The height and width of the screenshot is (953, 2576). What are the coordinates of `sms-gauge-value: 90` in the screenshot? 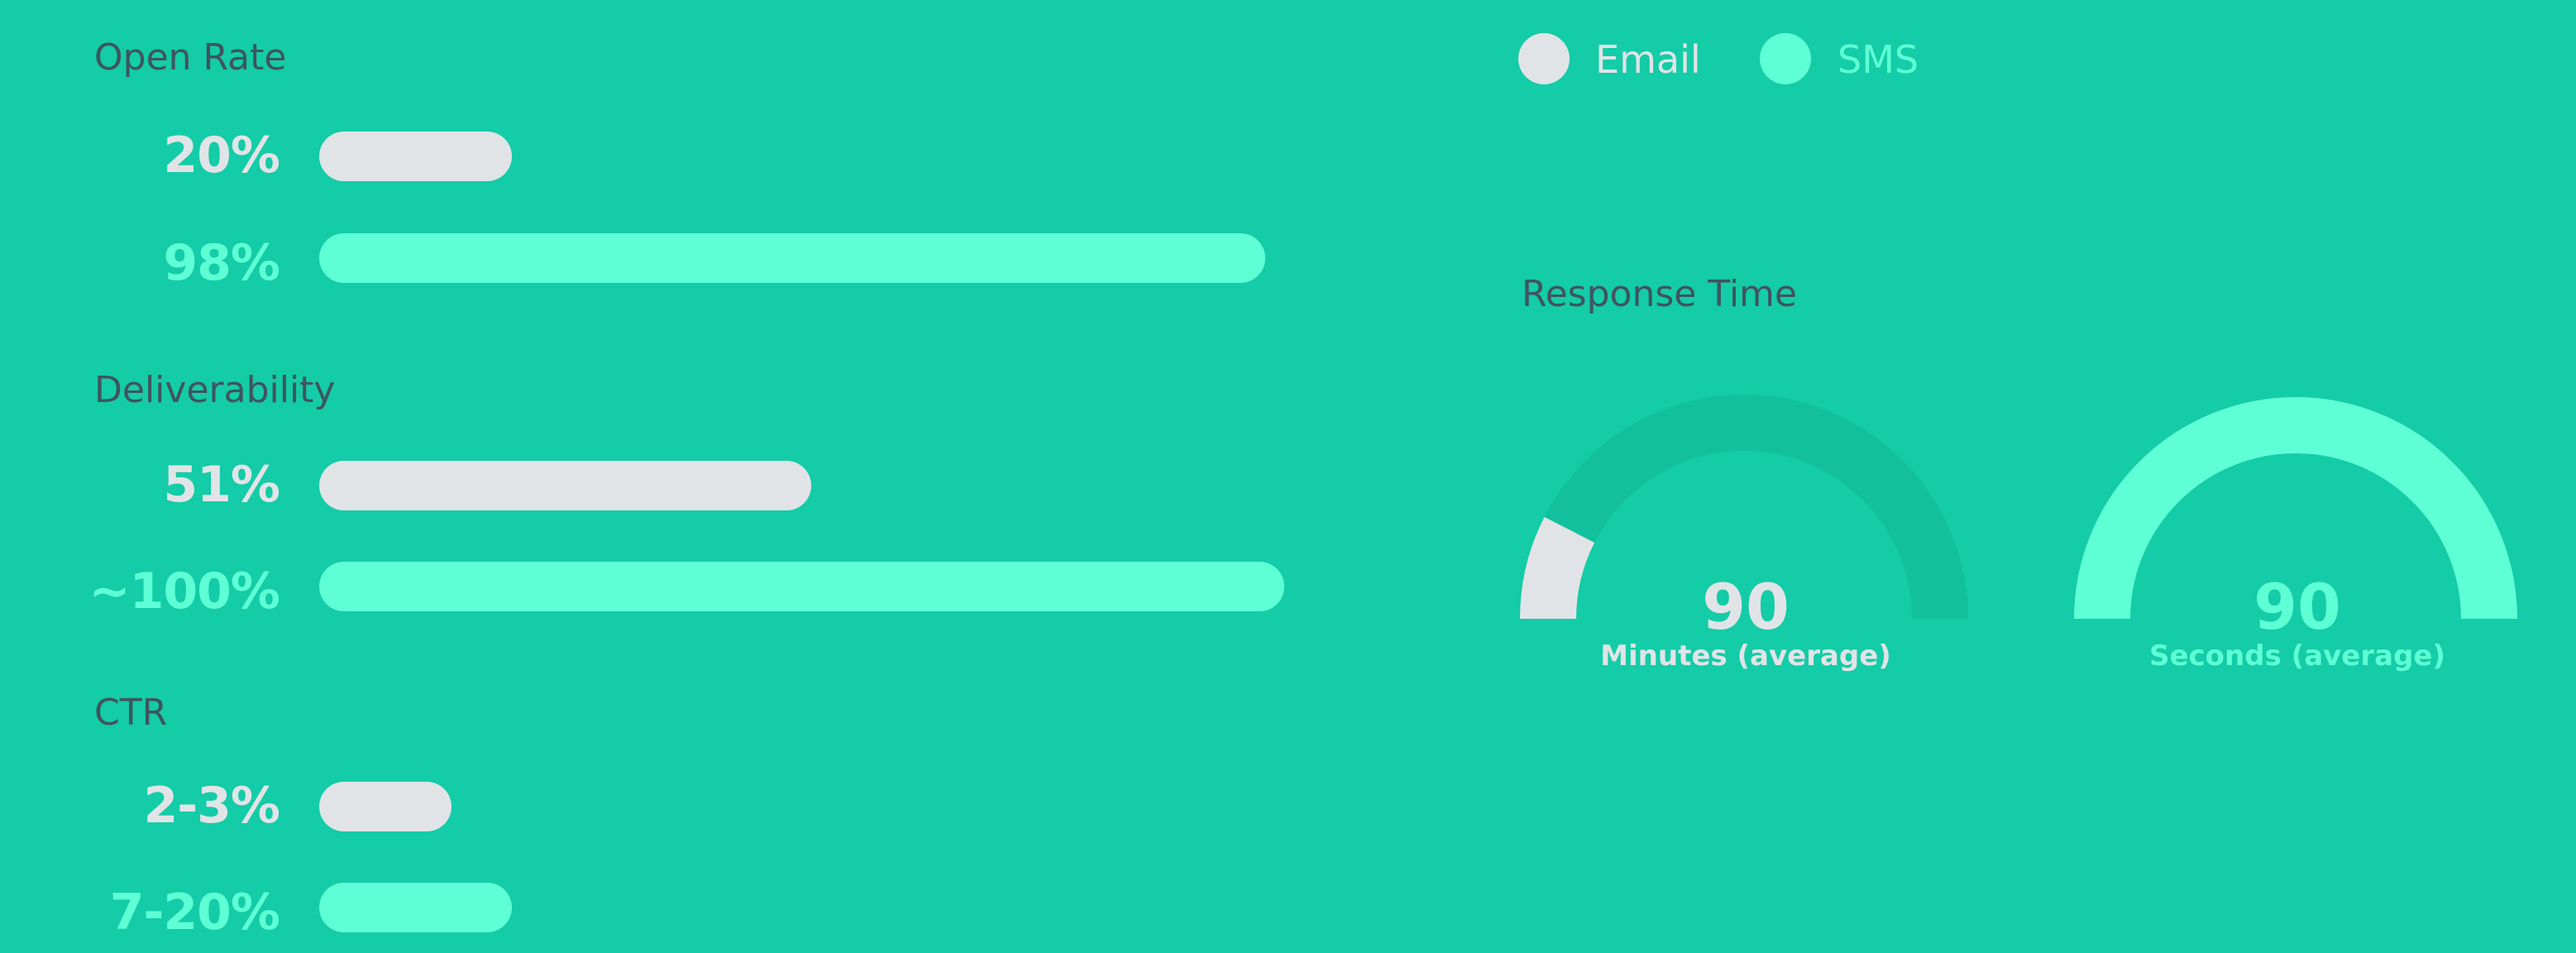 It's located at (2297, 607).